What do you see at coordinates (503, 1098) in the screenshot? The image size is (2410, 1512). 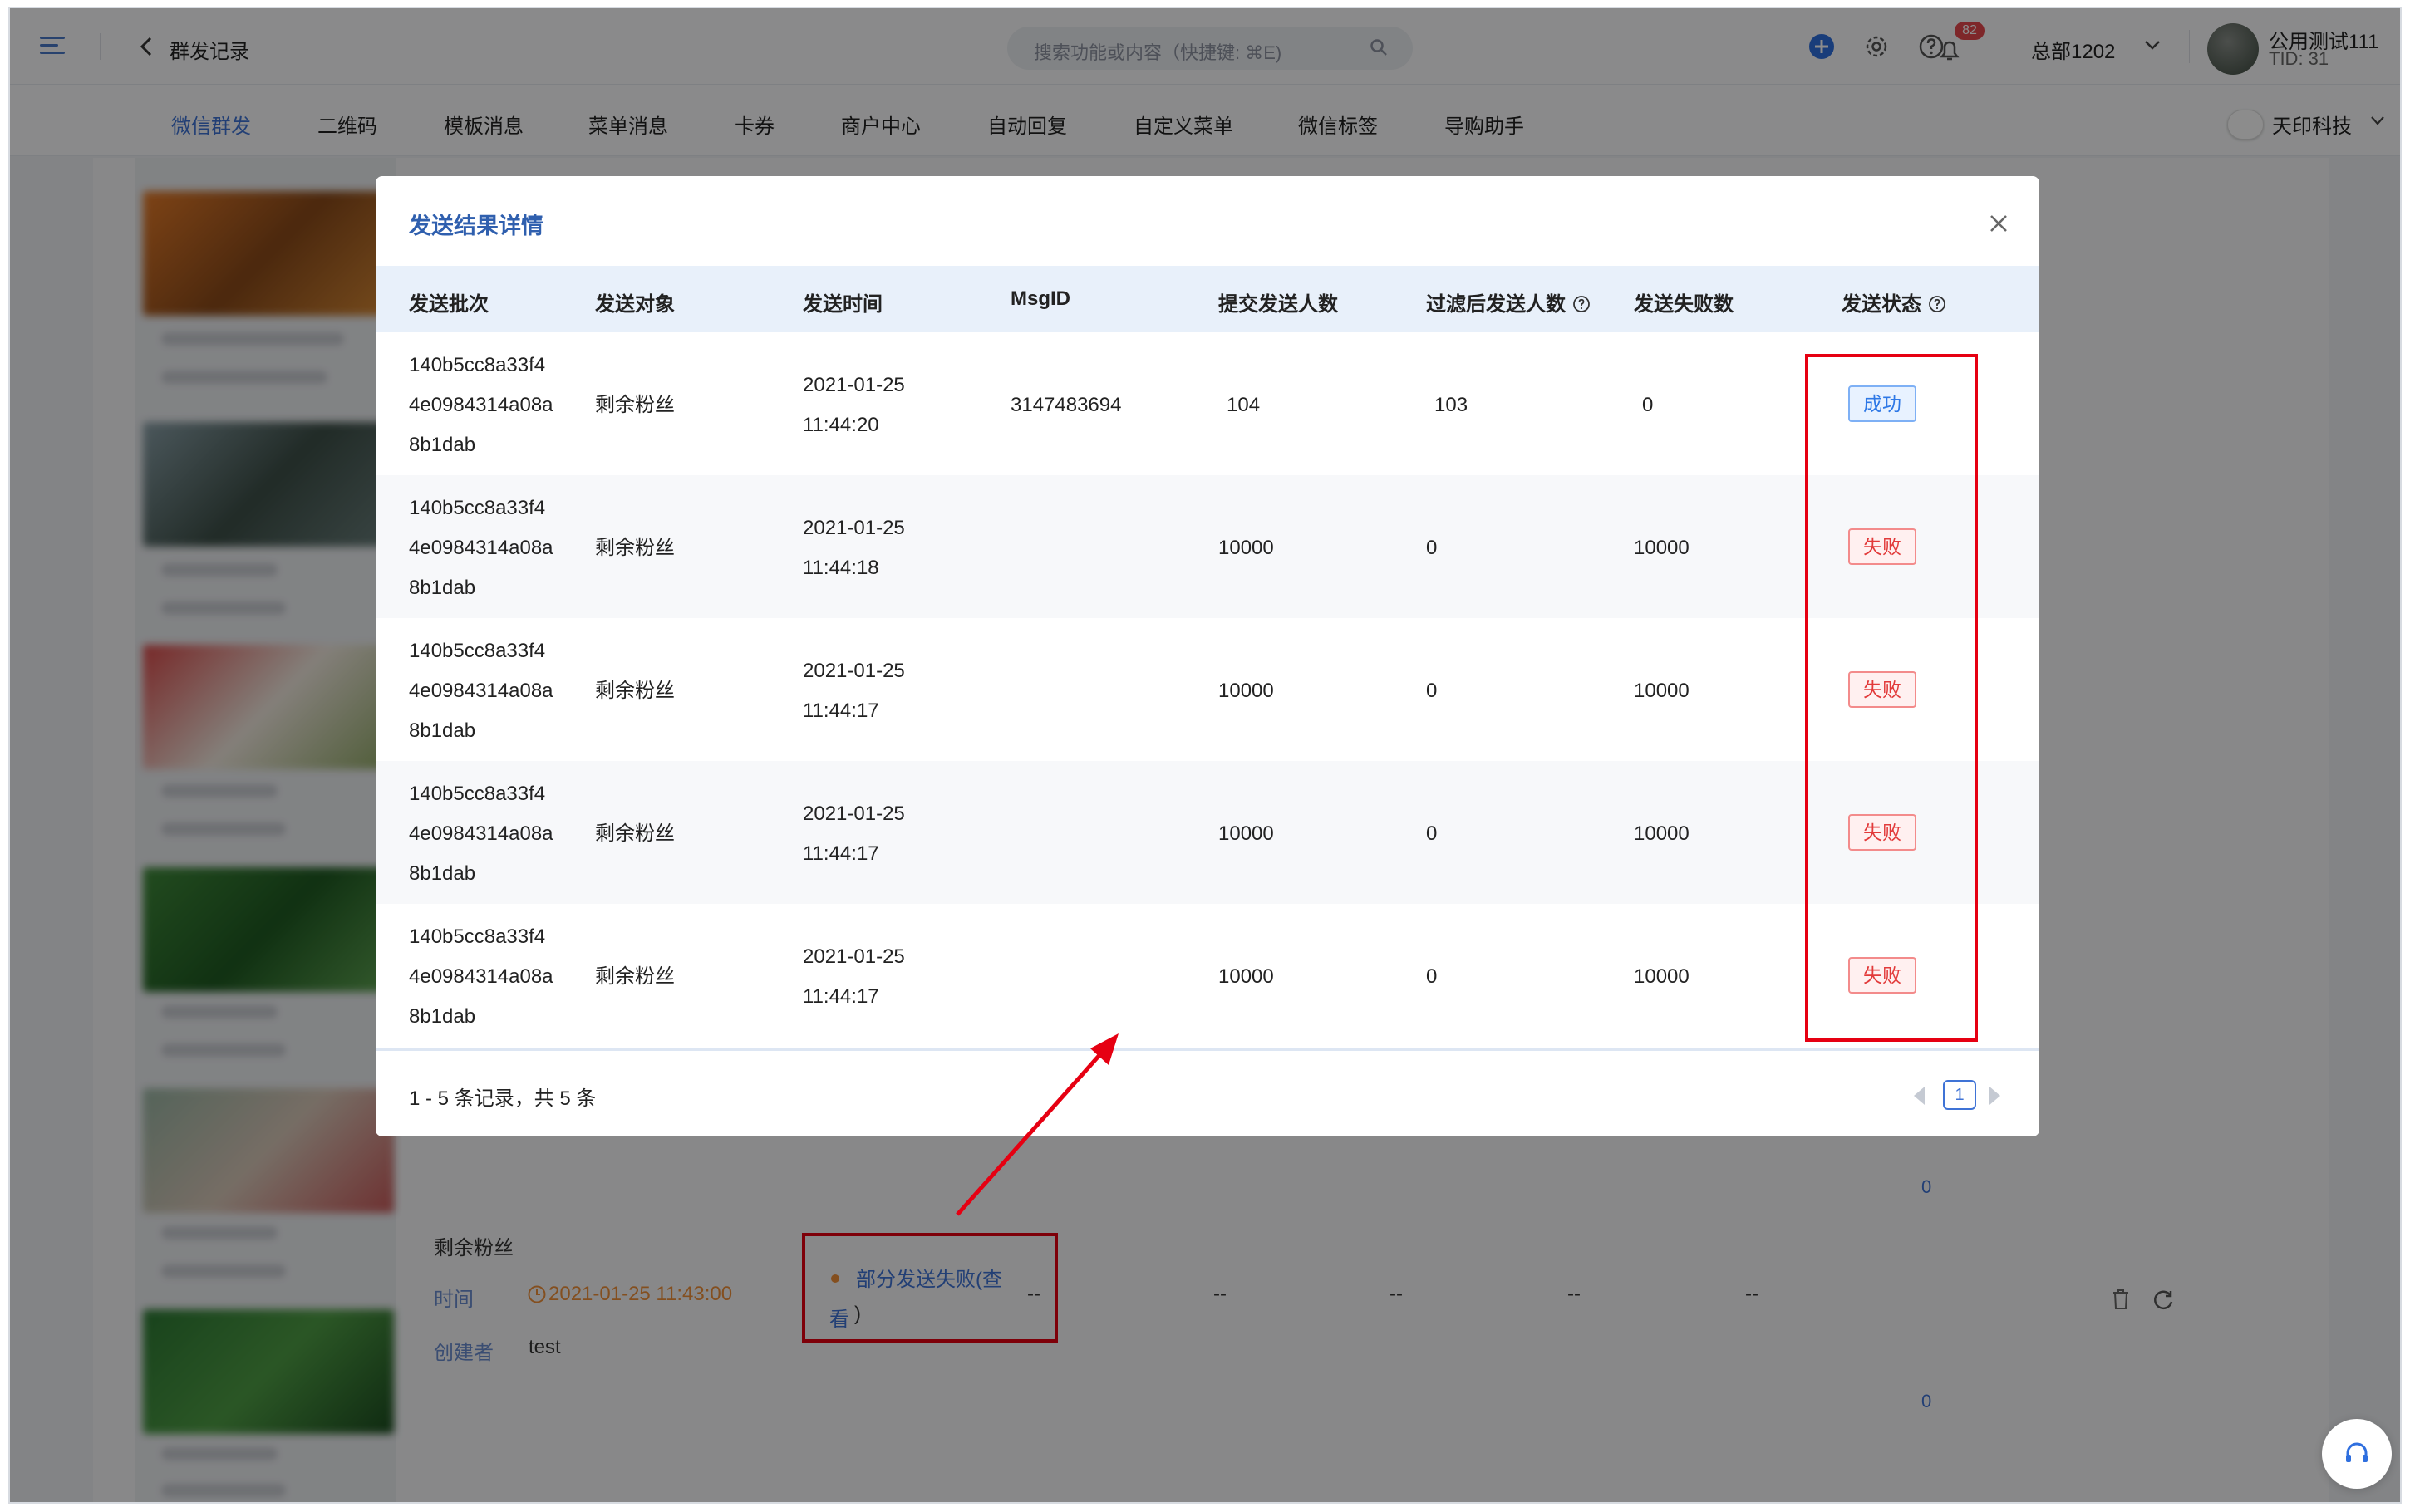 I see `pagination-summary: 1 - 5 条记录，共 5 条` at bounding box center [503, 1098].